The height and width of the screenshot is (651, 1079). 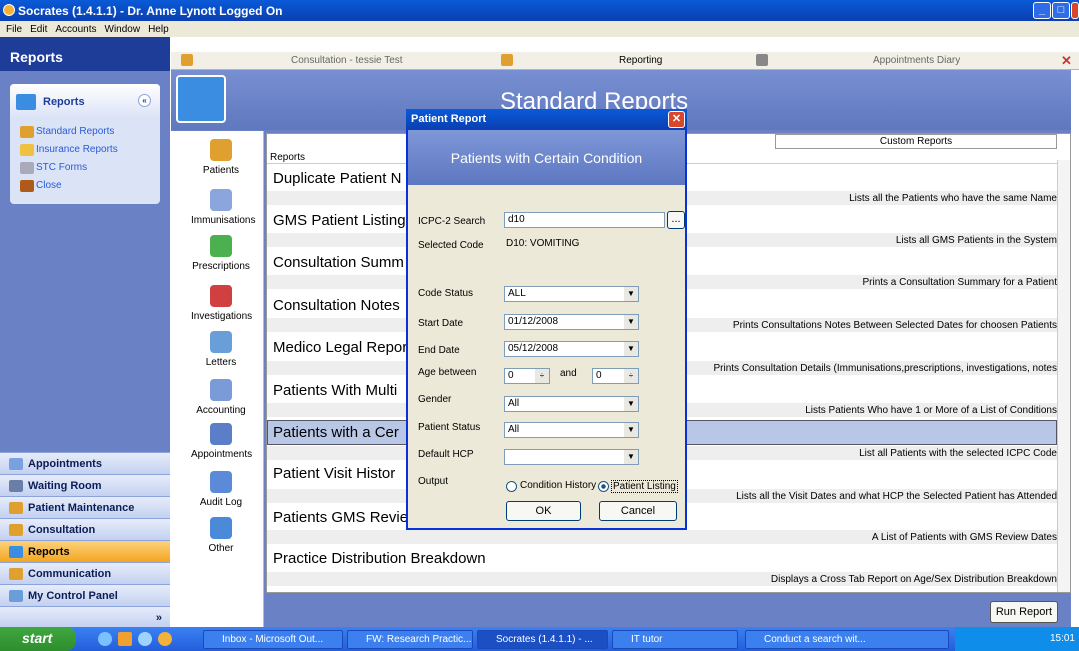 I want to click on radio-patient-listing, so click(x=603, y=486).